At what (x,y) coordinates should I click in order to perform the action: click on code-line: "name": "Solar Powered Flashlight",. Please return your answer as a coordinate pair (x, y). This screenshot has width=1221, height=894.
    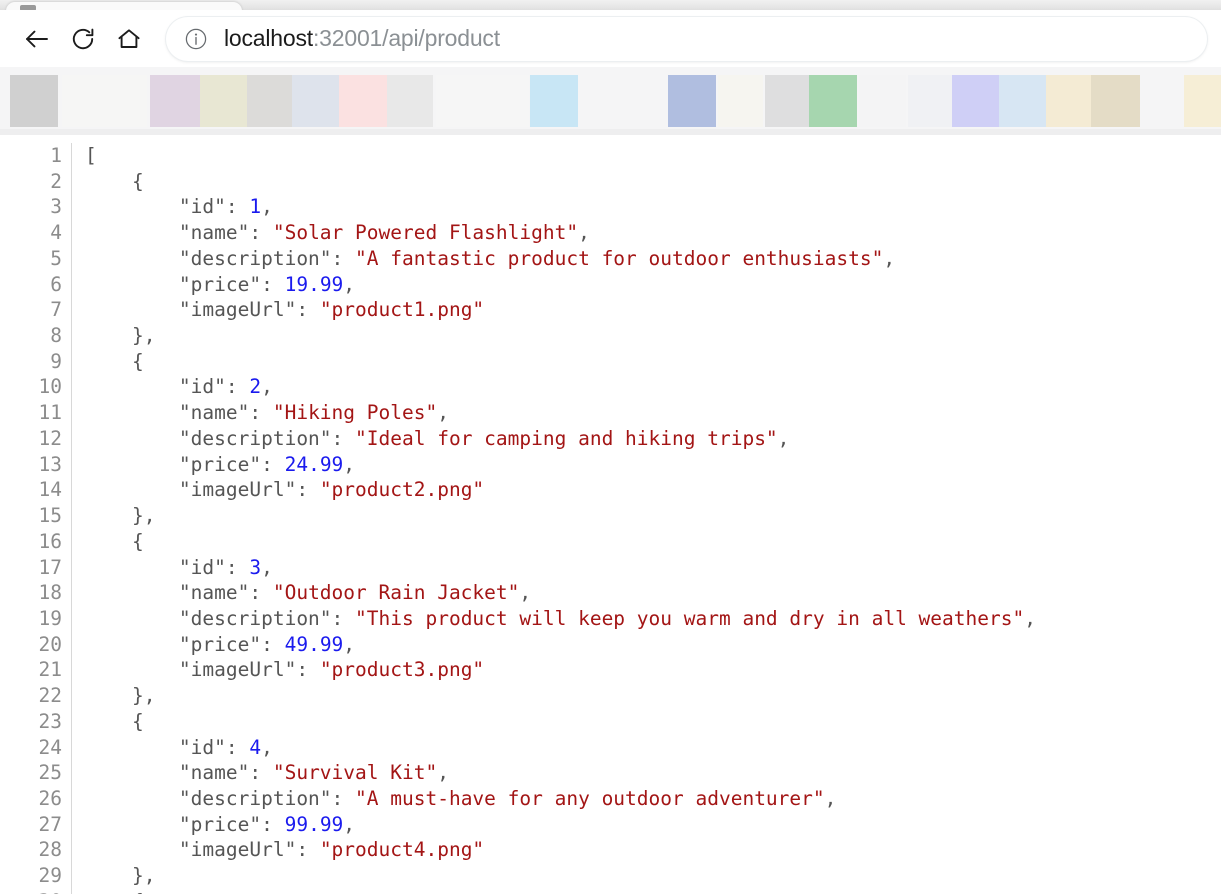
    Looking at the image, I should click on (560, 233).